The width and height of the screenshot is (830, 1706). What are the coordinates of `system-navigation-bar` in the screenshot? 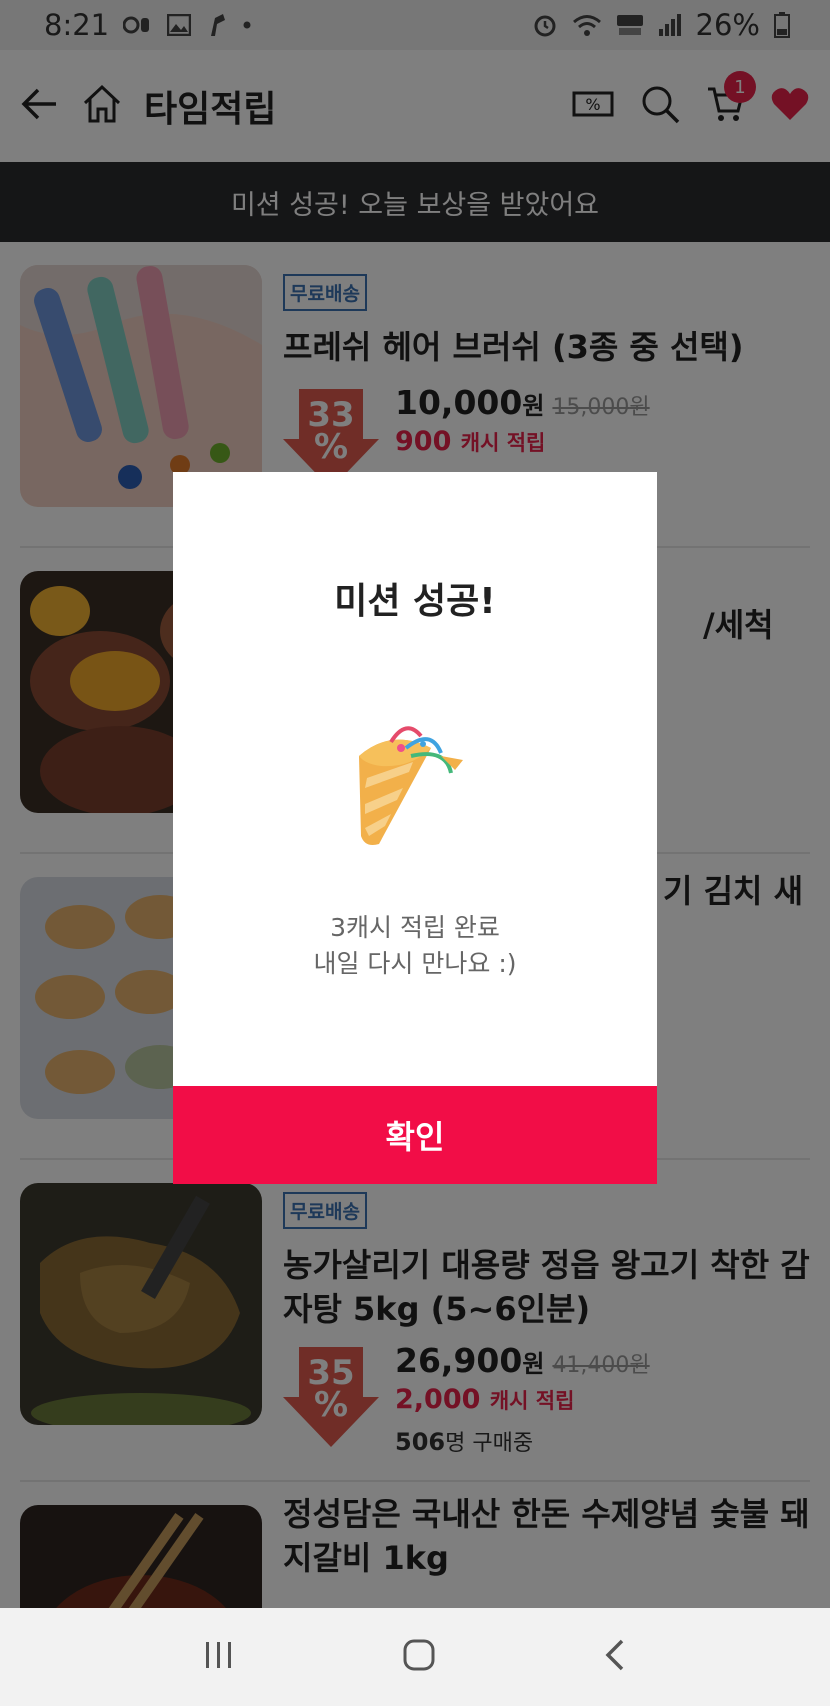 It's located at (415, 1657).